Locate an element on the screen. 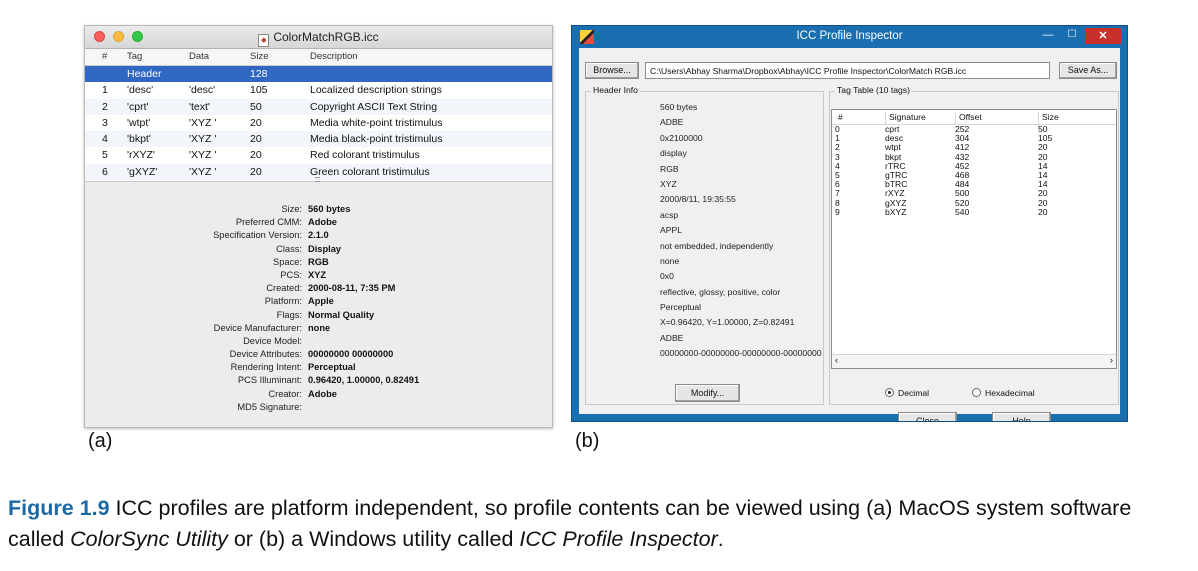 The image size is (1198, 571). detail-row: Platform: Apple is located at coordinates (318, 302).